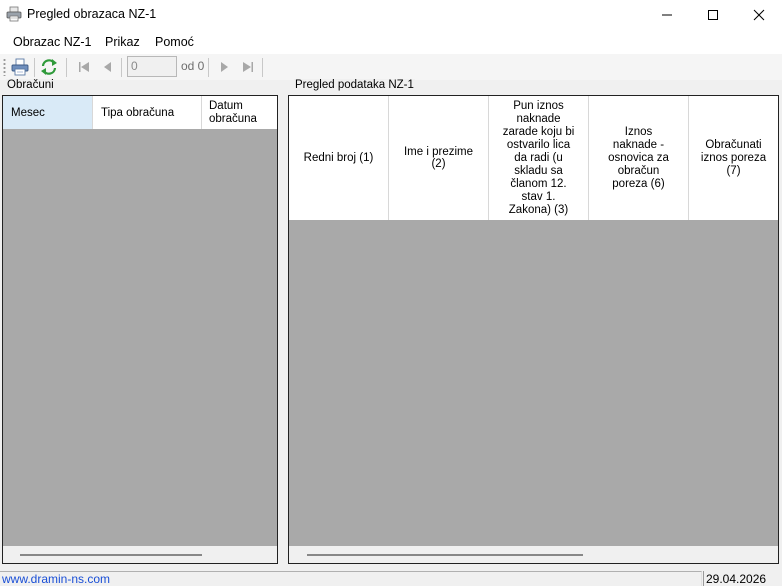  I want to click on print-button, so click(20, 67).